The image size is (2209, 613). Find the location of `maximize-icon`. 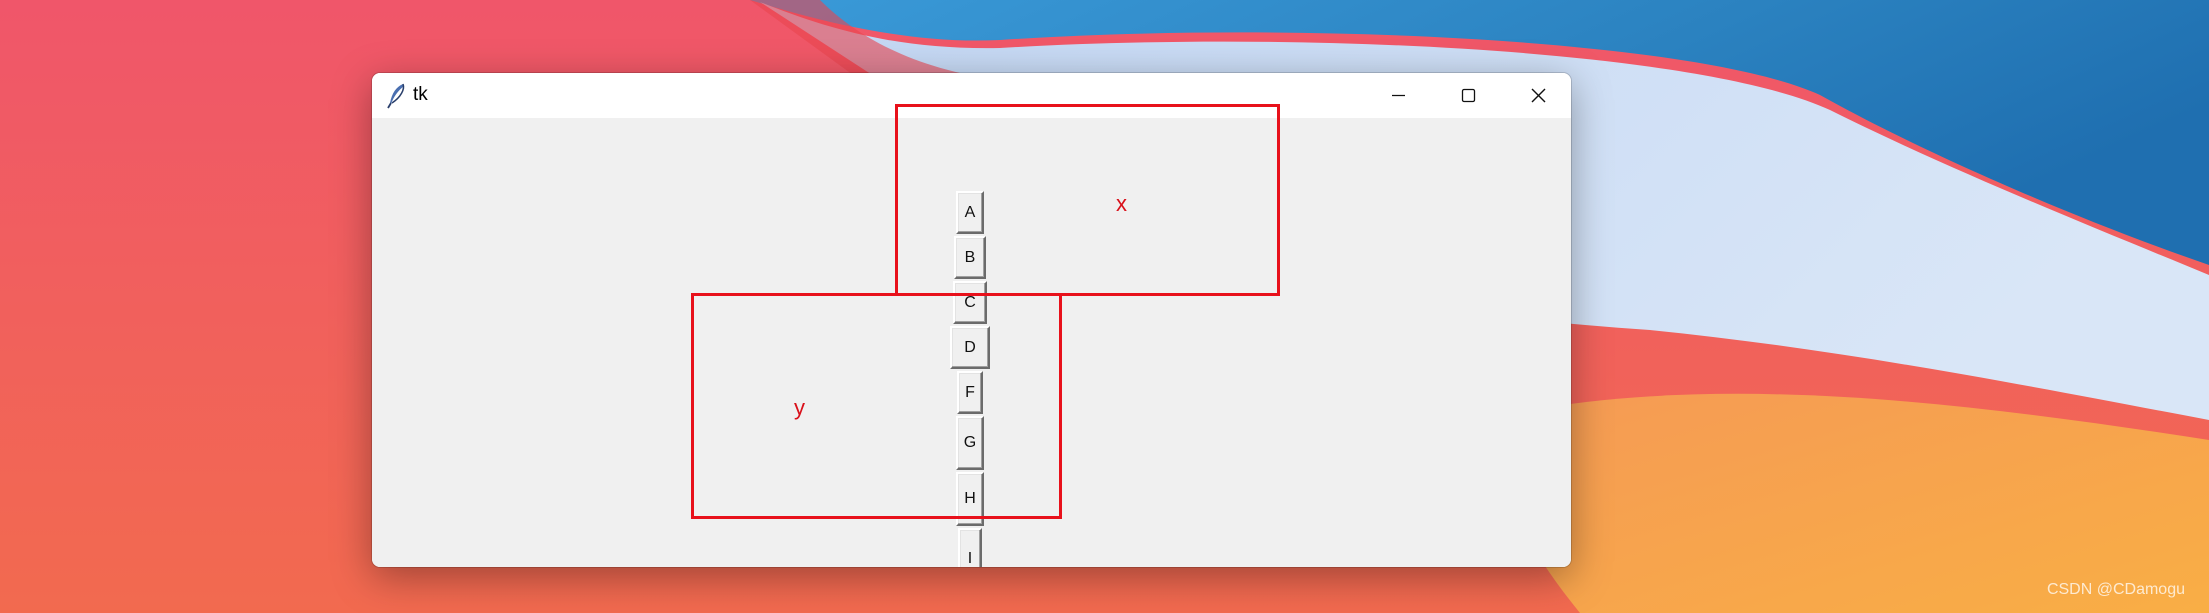

maximize-icon is located at coordinates (1468, 95).